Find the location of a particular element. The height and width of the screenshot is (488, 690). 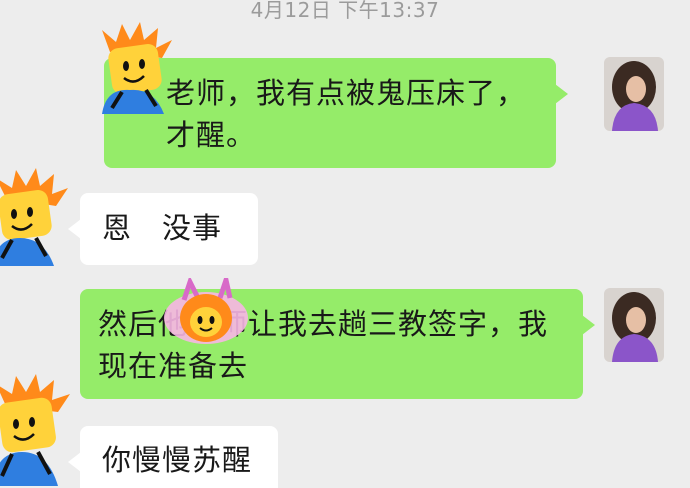

chat-timestamp: 4月12日 下午13:37 is located at coordinates (345, 11).